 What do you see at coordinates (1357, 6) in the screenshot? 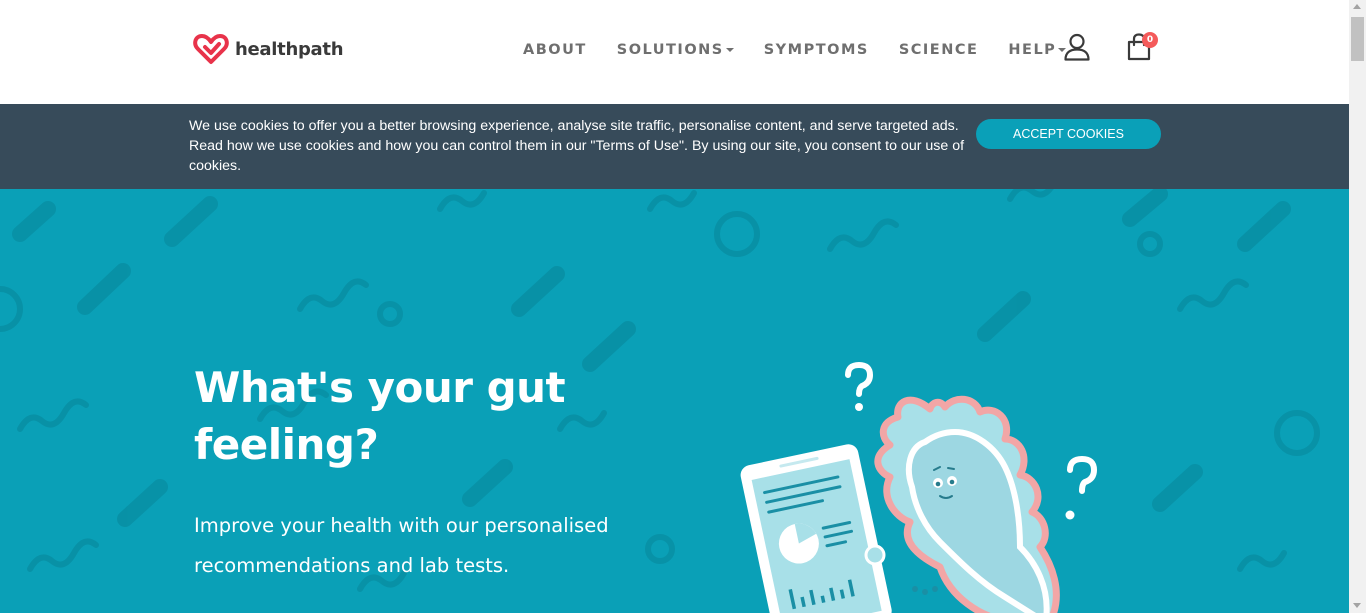
I see `scroll-up-arrow-icon` at bounding box center [1357, 6].